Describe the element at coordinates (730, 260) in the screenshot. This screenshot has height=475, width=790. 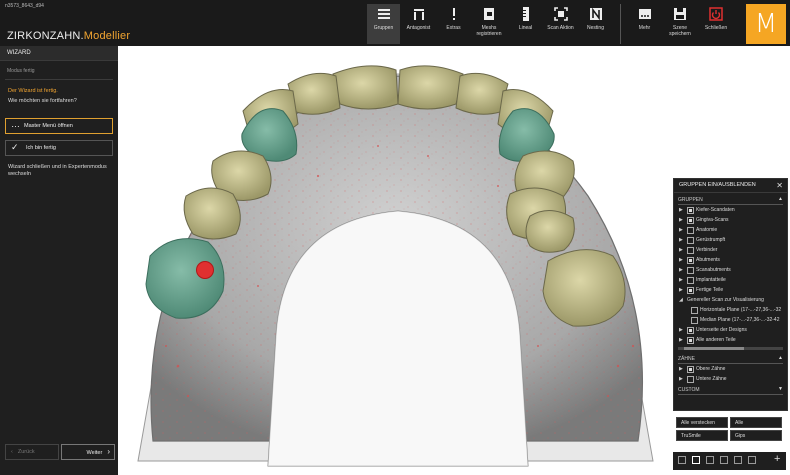
I see `group-item: ▶ Abutments` at that location.